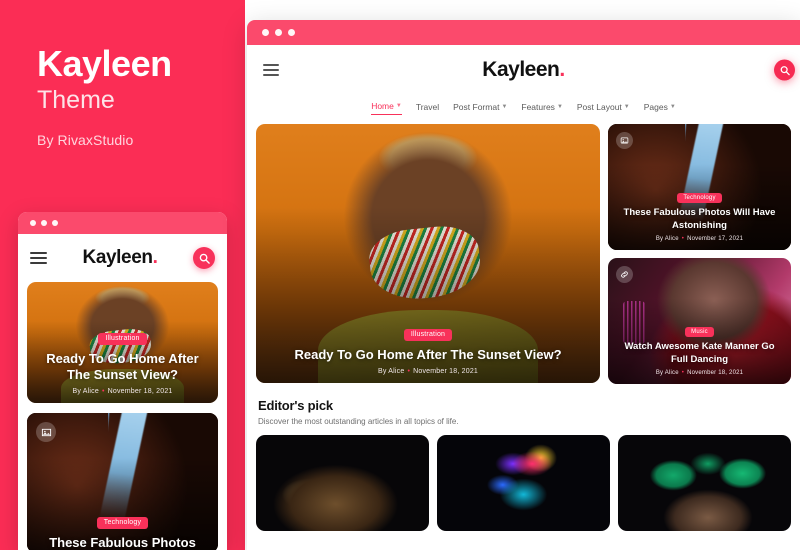 The width and height of the screenshot is (800, 550). Describe the element at coordinates (85, 140) in the screenshot. I see `brand-author: By RivaxStudio` at that location.